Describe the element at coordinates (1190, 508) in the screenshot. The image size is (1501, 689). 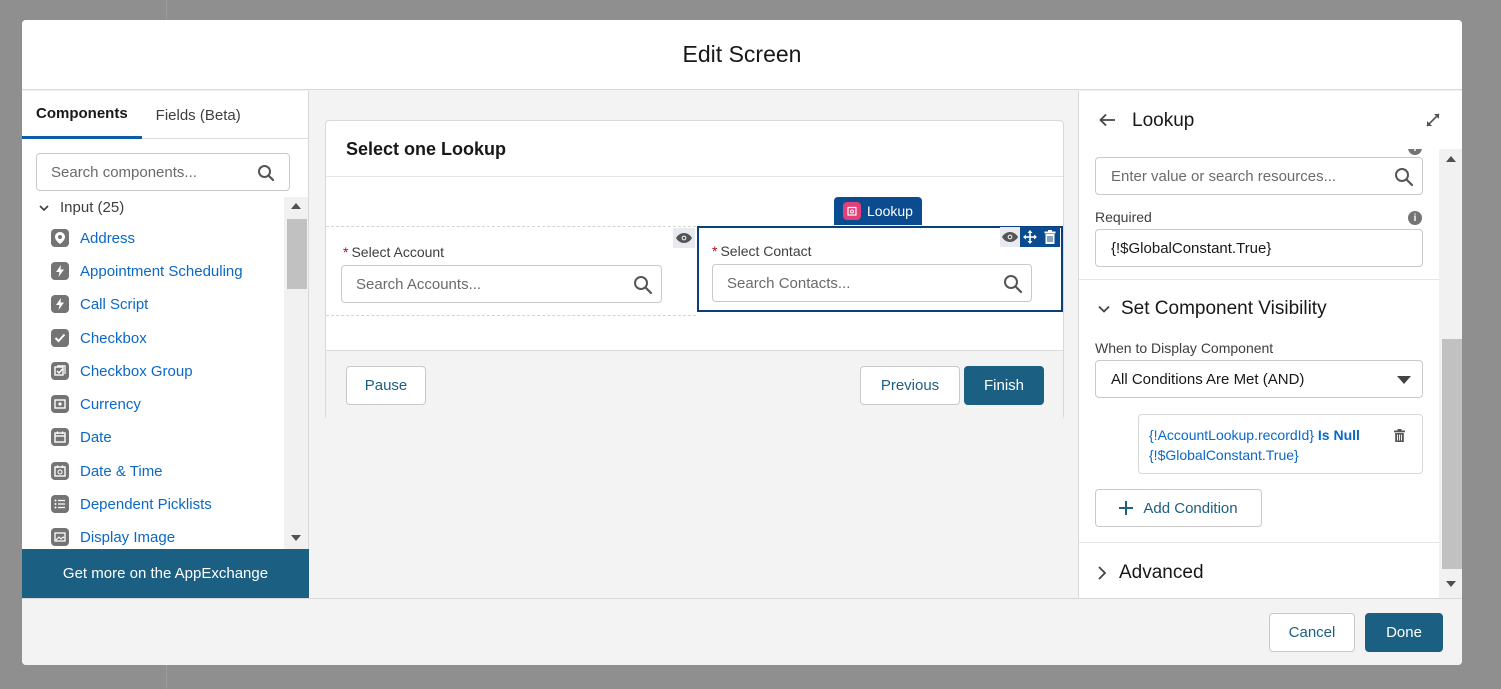
I see `add-condition-label: Add Condition` at that location.